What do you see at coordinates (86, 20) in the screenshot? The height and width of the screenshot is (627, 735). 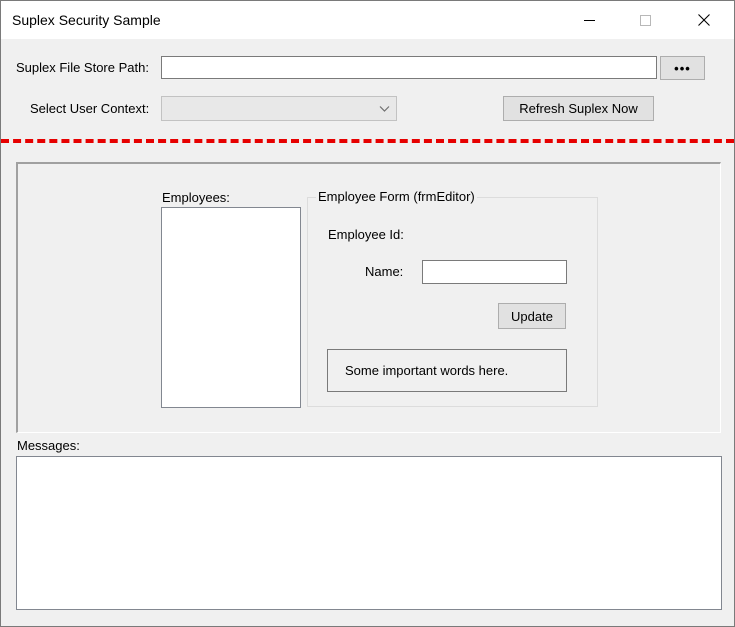 I see `window-title: Suplex Security Sample` at bounding box center [86, 20].